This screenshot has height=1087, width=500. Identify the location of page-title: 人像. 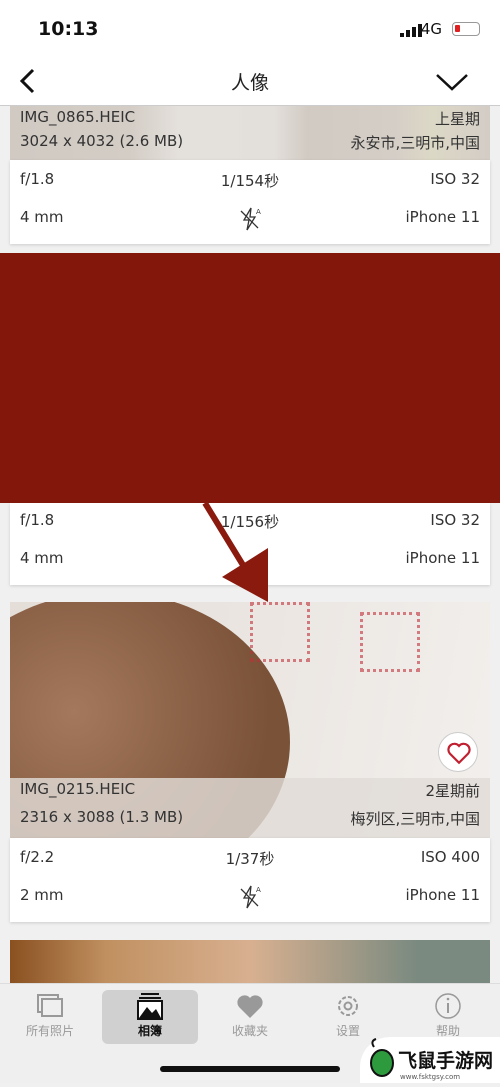
(249, 83).